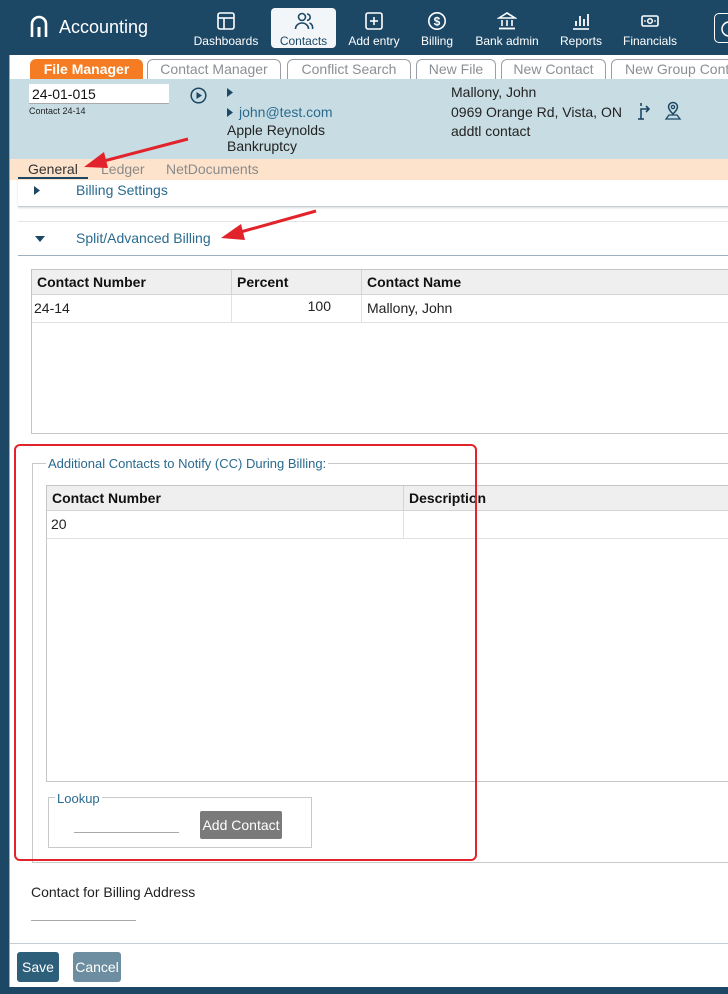 The height and width of the screenshot is (994, 728). Describe the element at coordinates (494, 92) in the screenshot. I see `contact-name: Mallony, John` at that location.